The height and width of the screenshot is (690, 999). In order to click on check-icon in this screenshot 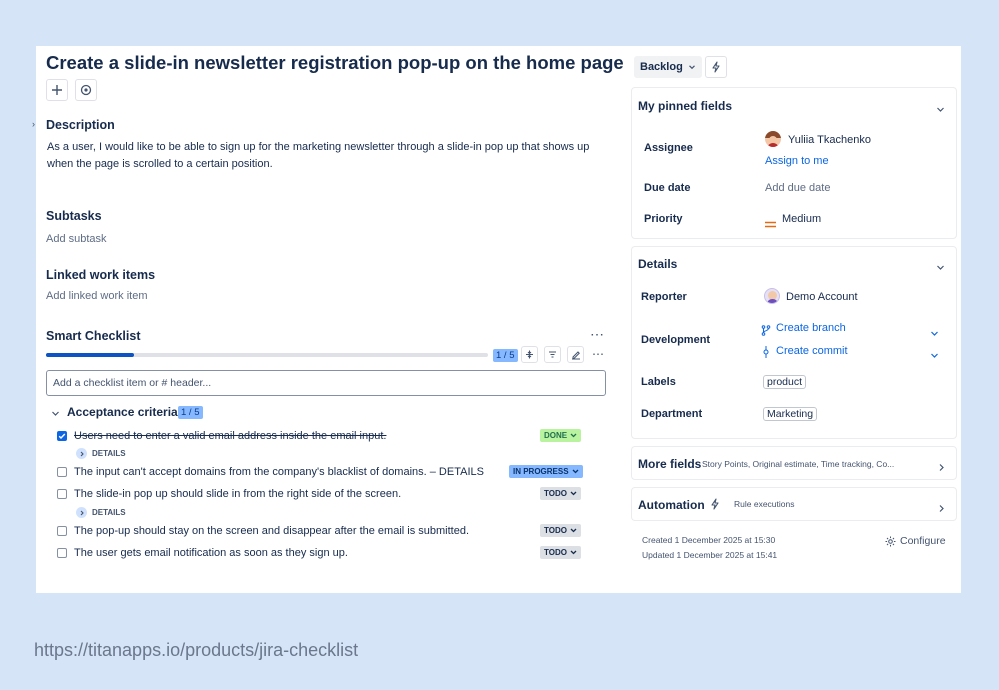, I will do `click(62, 436)`.